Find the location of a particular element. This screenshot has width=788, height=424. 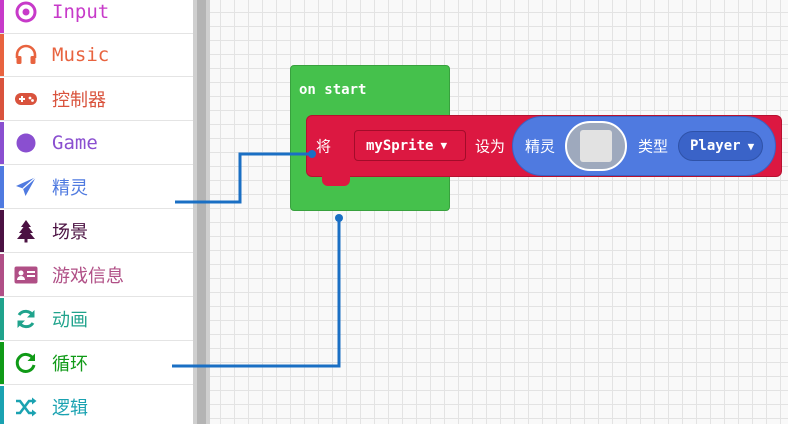

loop-icon is located at coordinates (25, 362).